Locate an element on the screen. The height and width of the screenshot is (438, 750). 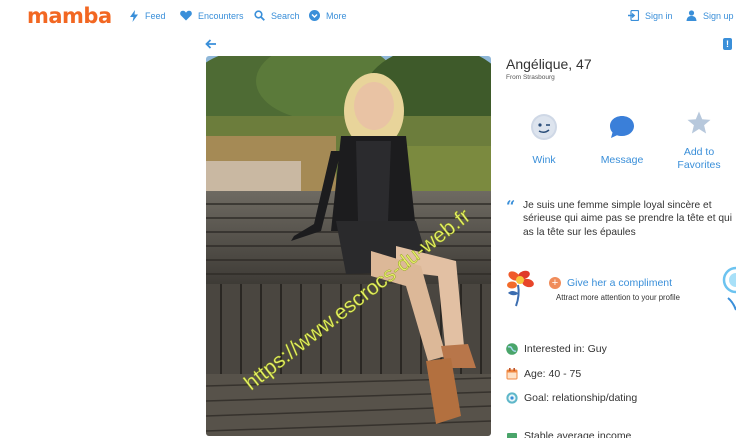
star-icon is located at coordinates (699, 123).